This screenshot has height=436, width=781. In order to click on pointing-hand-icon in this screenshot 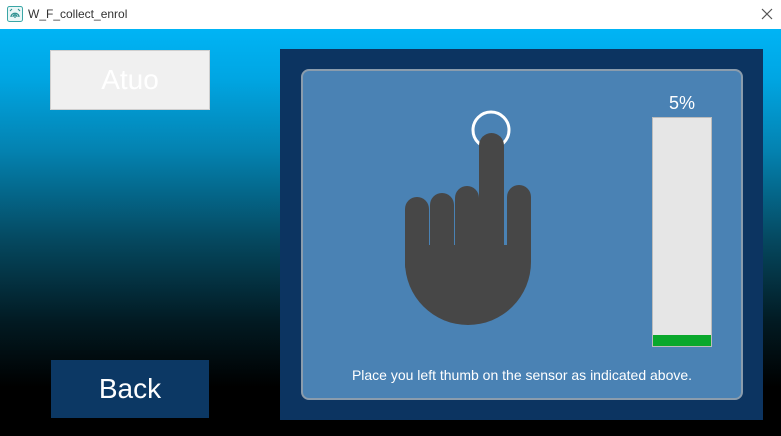, I will do `click(468, 217)`.